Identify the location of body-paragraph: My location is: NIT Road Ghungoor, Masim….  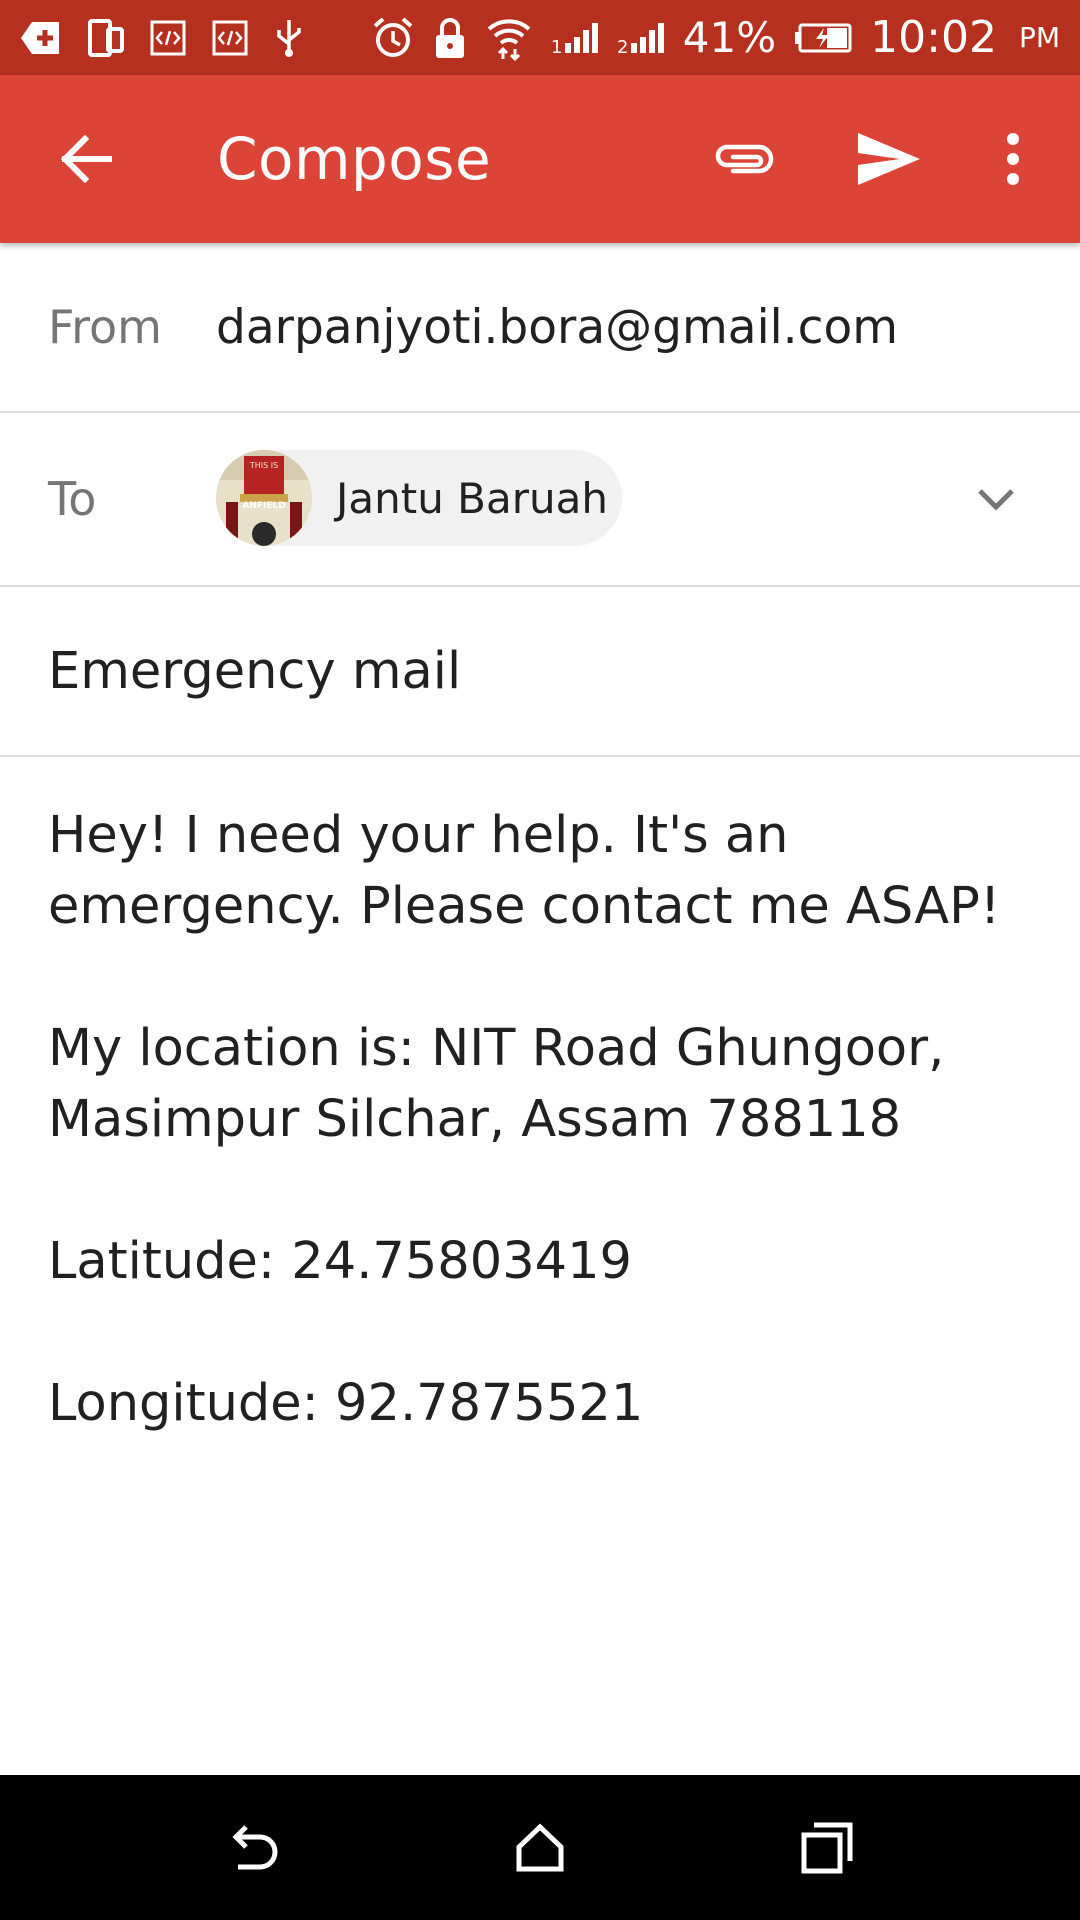
(496, 1084).